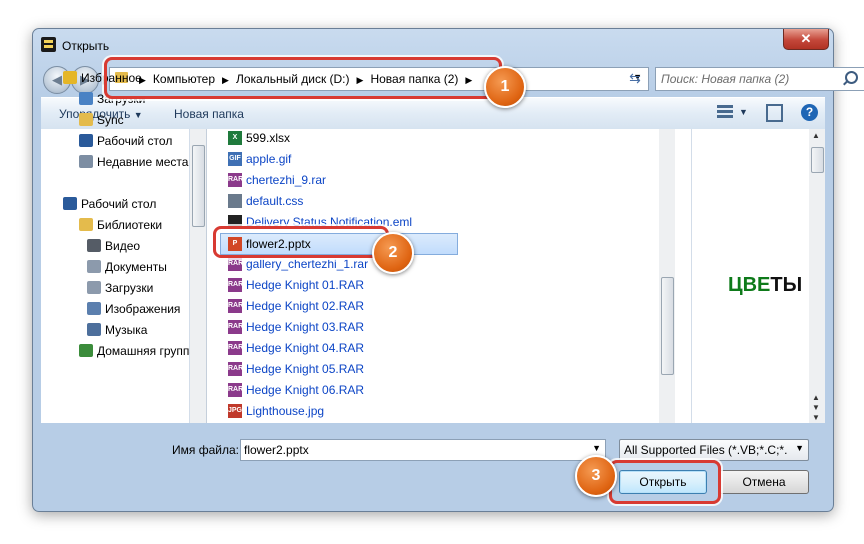  I want to click on nav-item-label: Недавние места, so click(143, 162).